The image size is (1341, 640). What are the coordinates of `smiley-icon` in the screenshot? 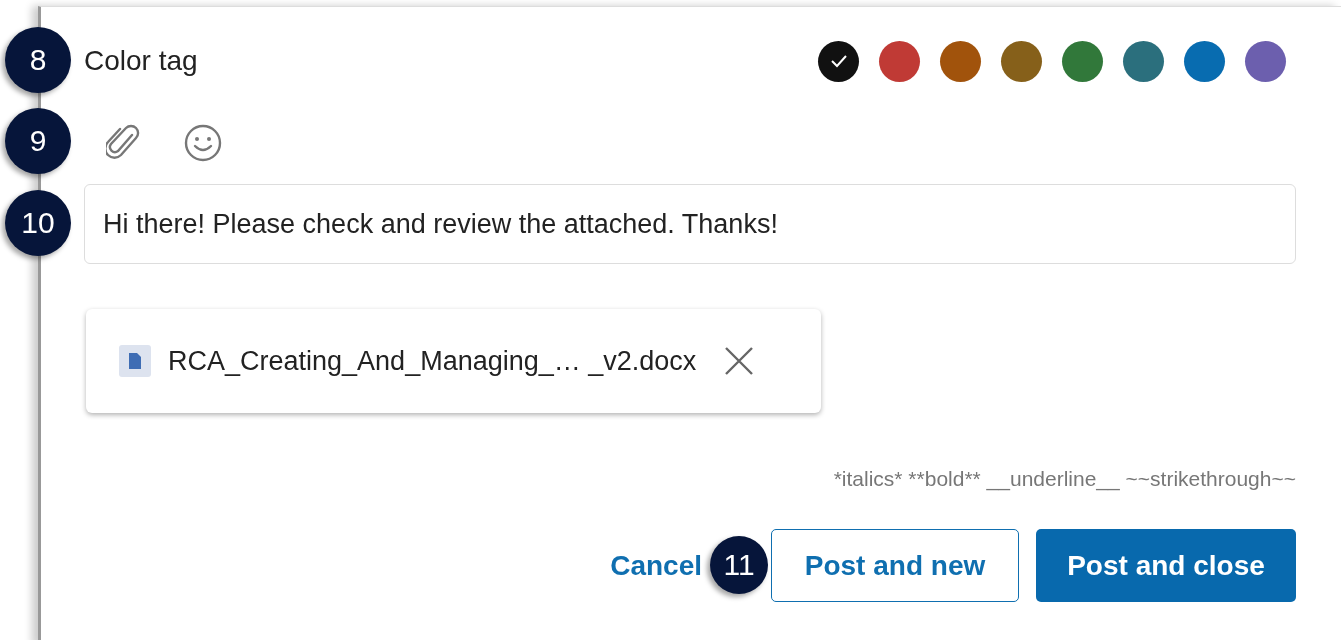 It's located at (203, 143).